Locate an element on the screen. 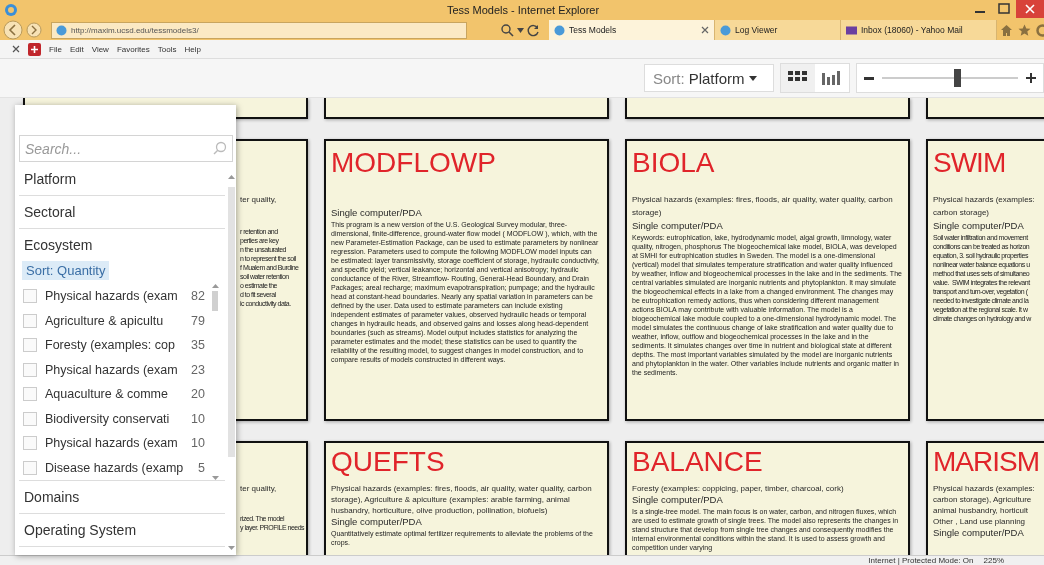  browser-tab: Inbox (18060) - Yahoo Mail is located at coordinates (919, 30).